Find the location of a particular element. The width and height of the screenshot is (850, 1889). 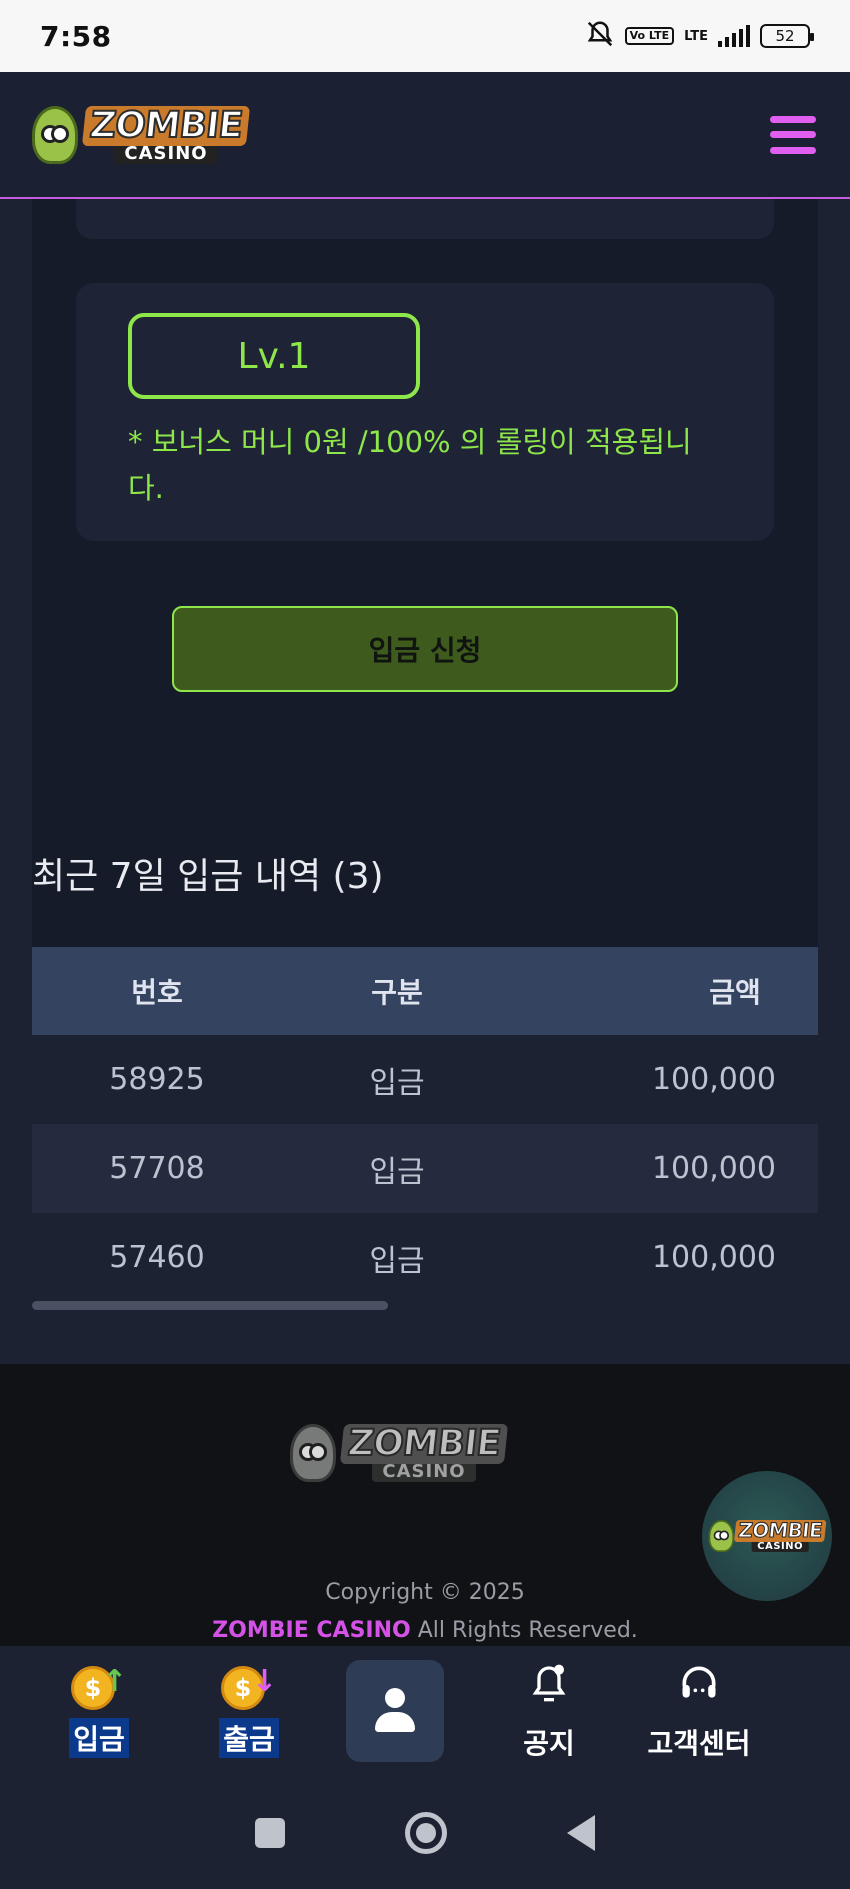

nav-withdraw: $ ↓ 출금 is located at coordinates (249, 1711).